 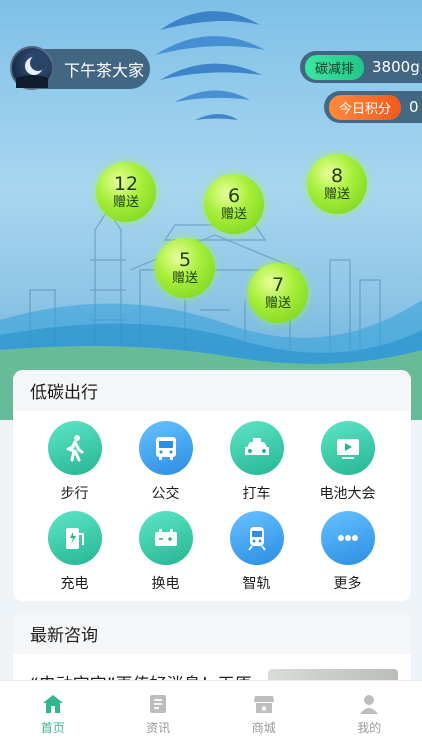 I want to click on tab-shop: 商城, so click(x=264, y=715).